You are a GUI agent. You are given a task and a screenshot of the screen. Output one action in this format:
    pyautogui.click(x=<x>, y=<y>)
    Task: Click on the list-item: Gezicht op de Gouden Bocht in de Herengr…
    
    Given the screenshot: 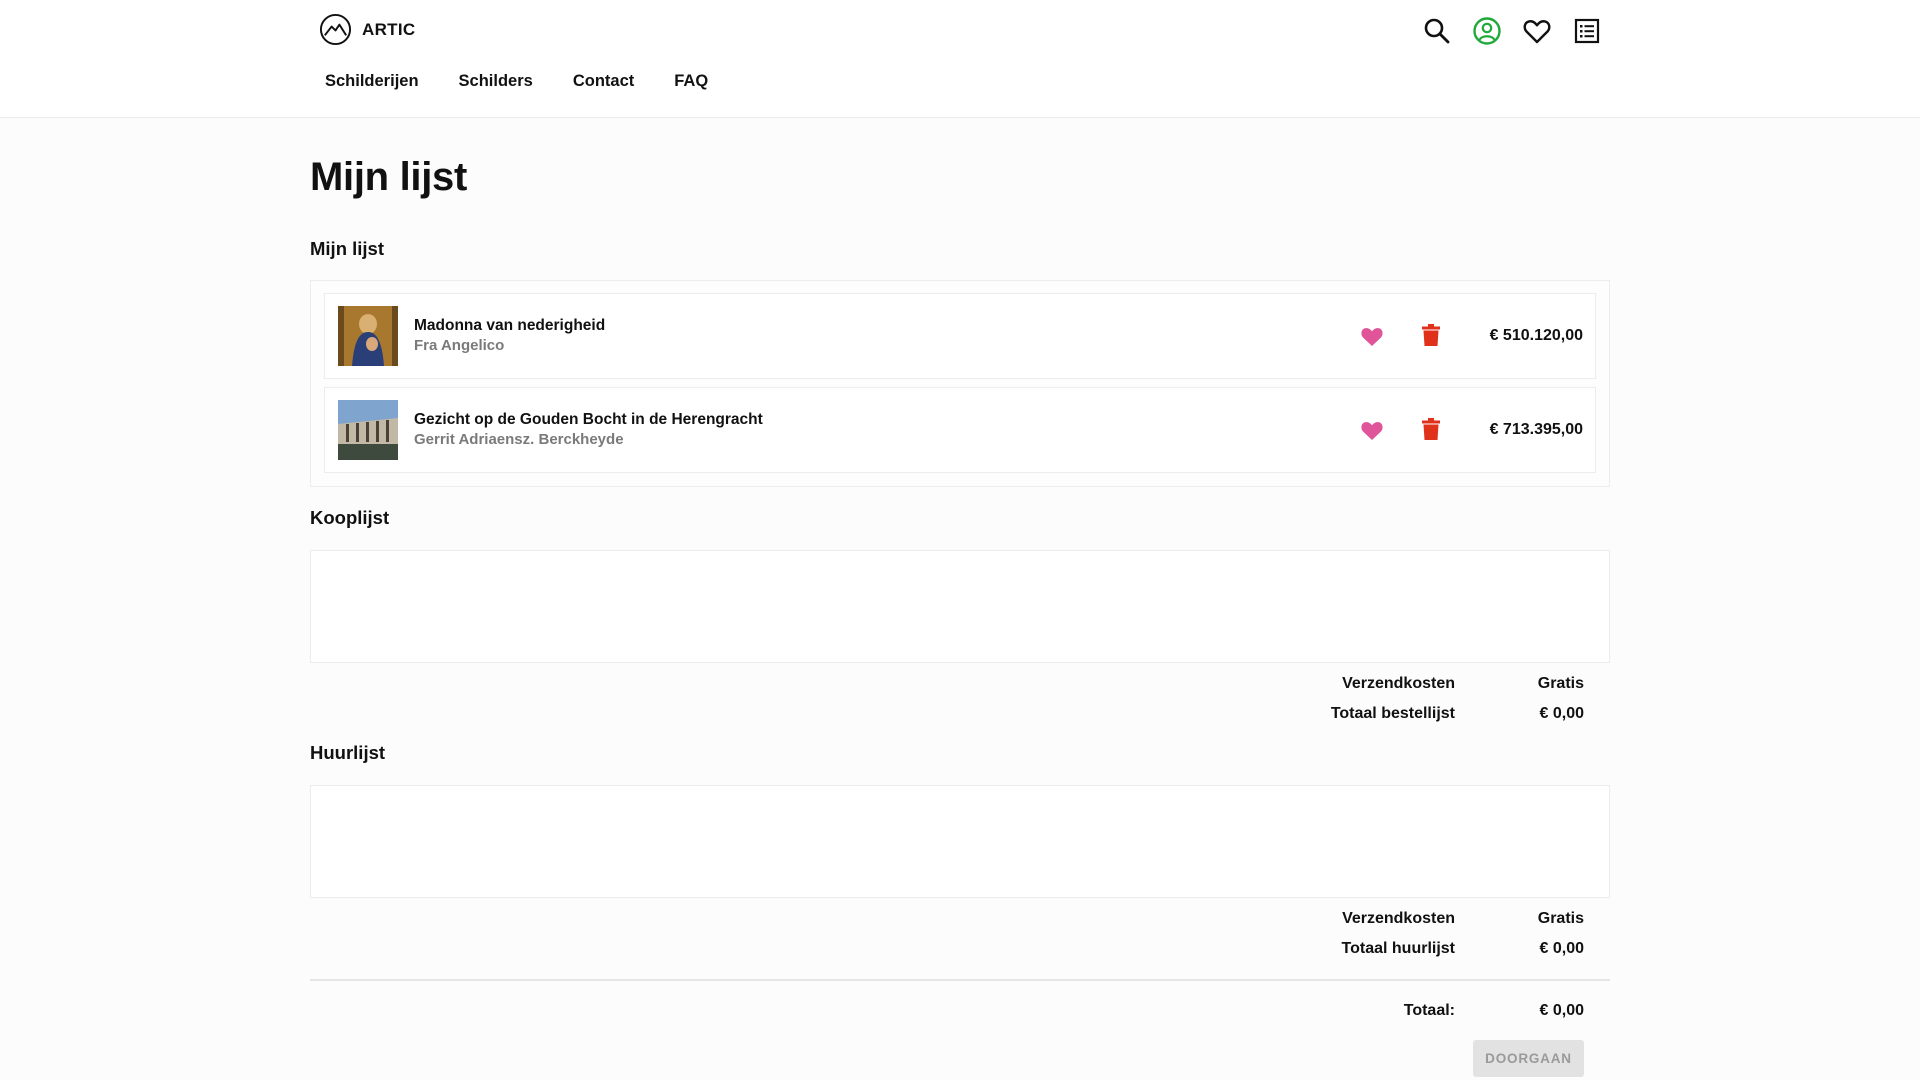 What is the action you would take?
    pyautogui.click(x=960, y=430)
    